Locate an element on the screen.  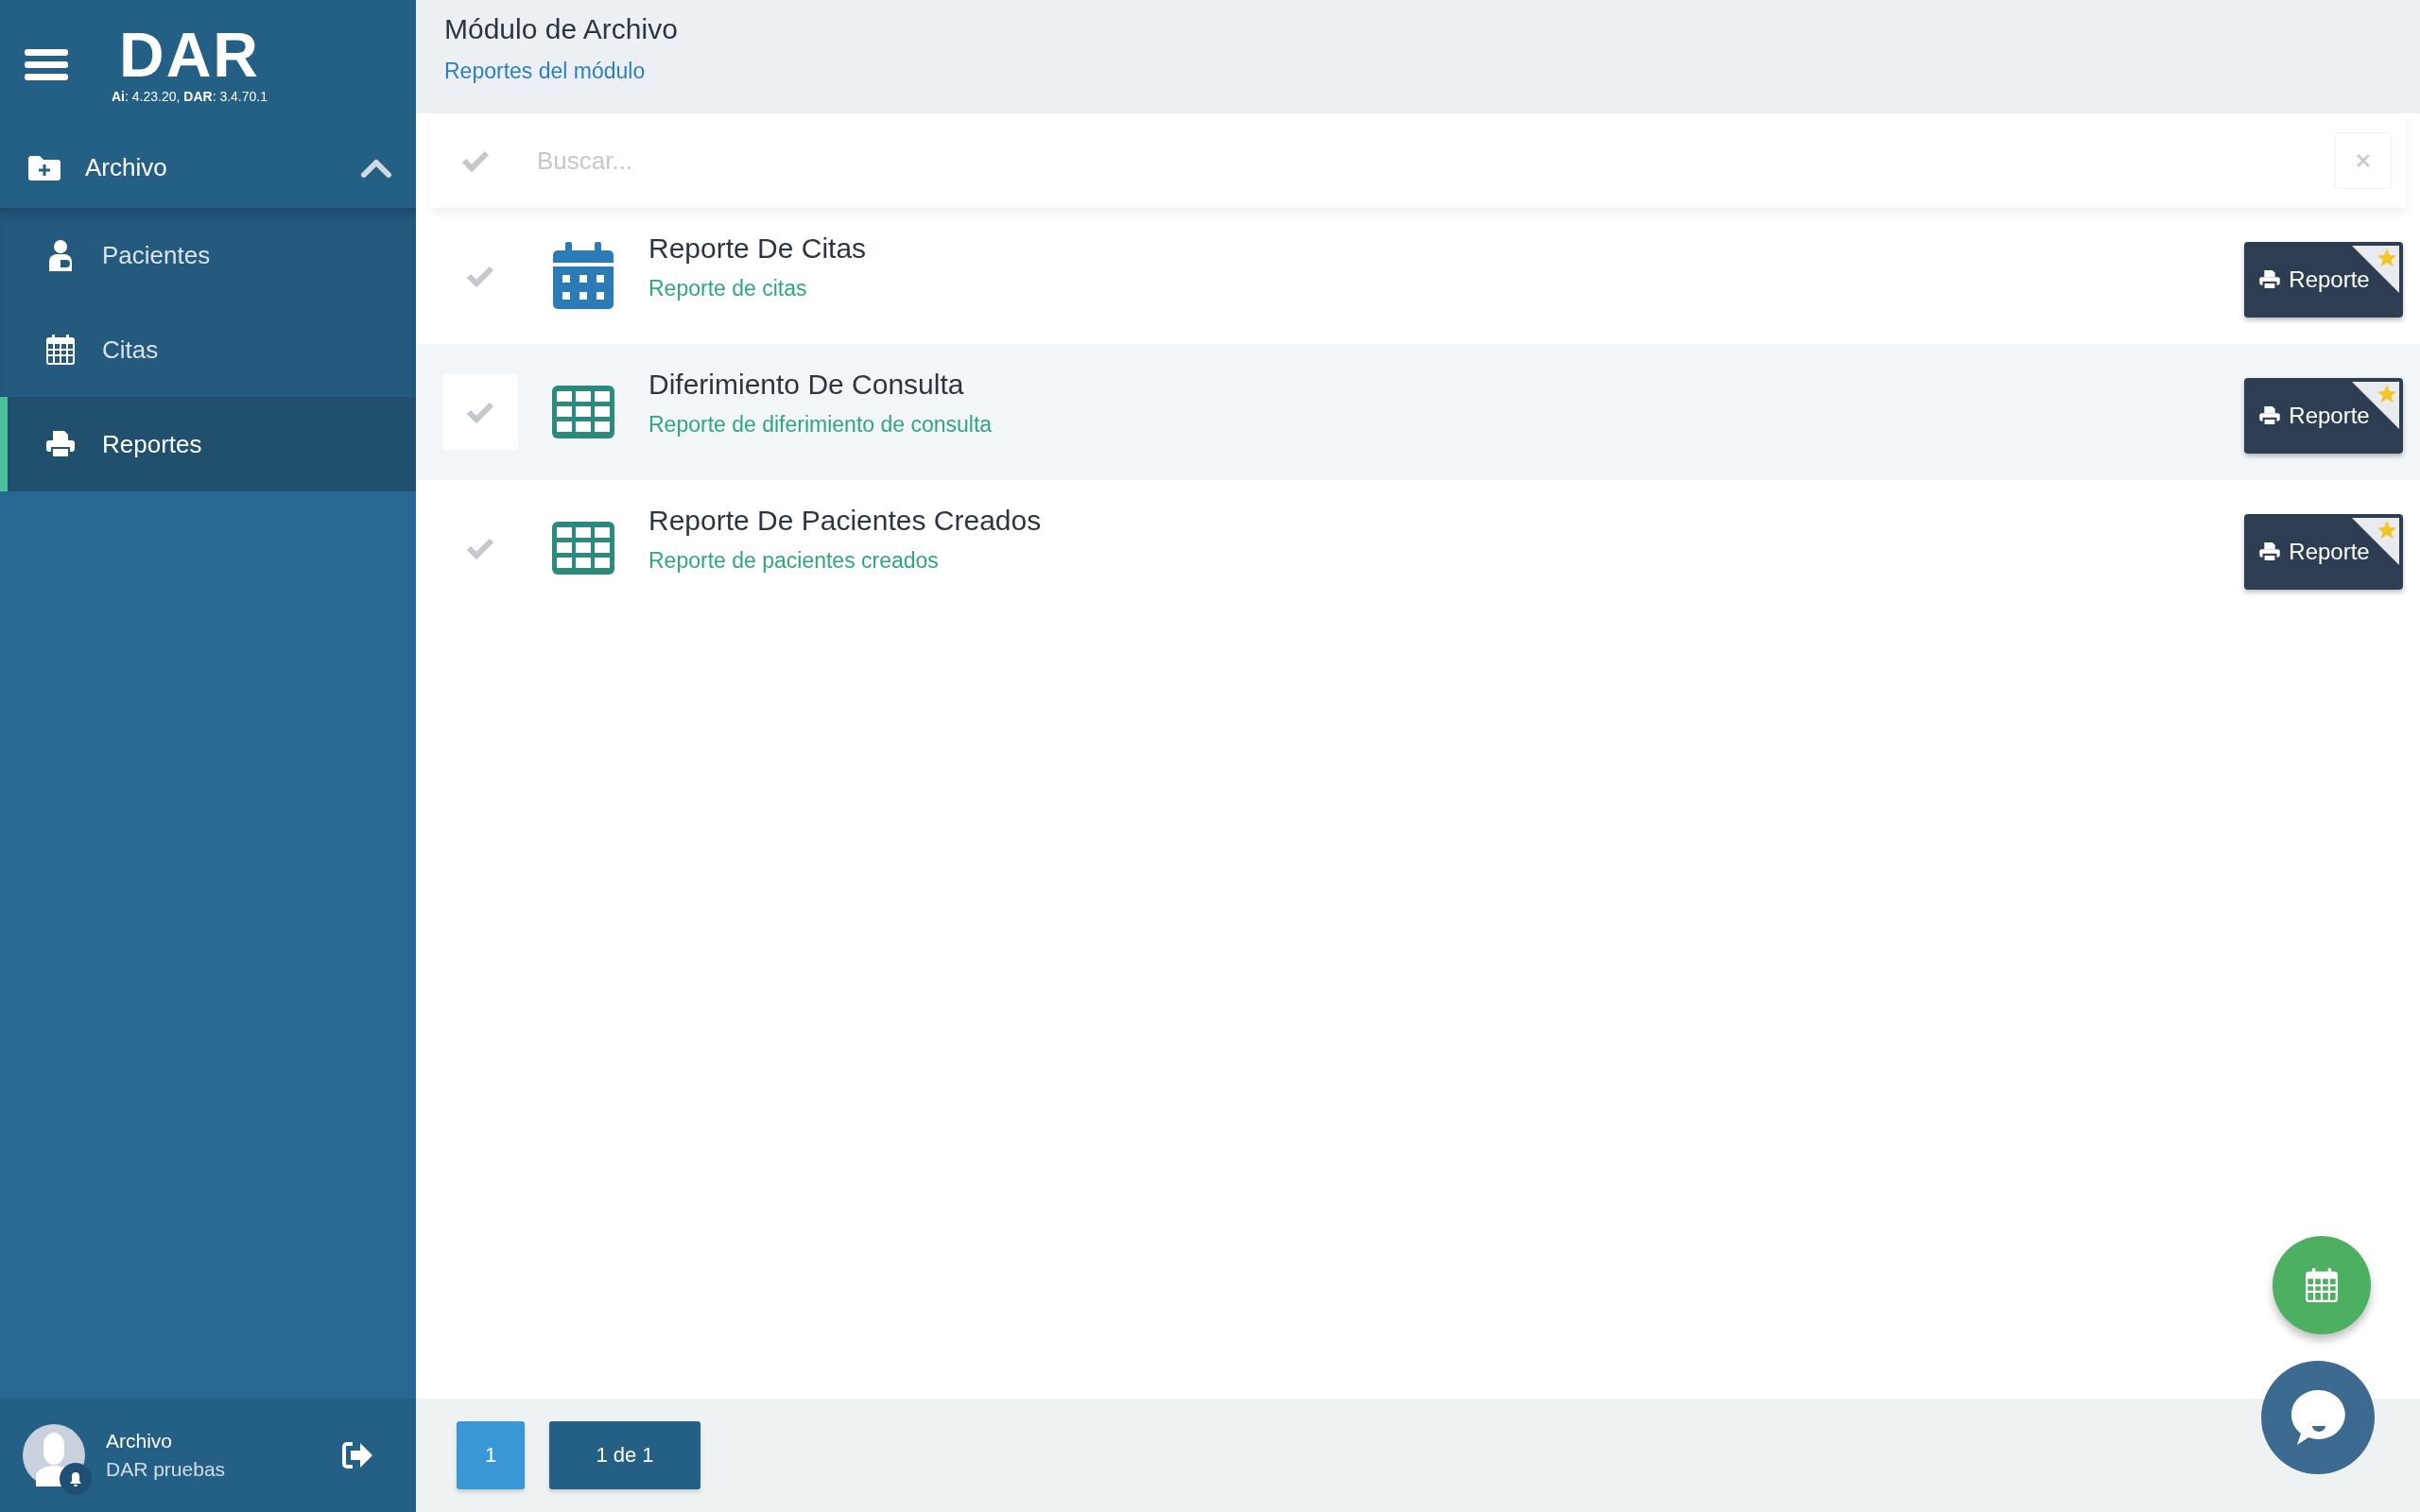
report-row: Reporte De Pacientes Creados Reporte de pacientes creados Reporte is located at coordinates (1418, 548).